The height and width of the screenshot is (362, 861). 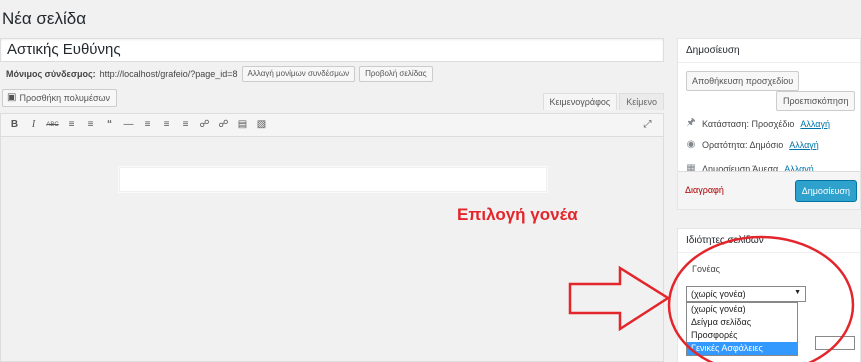 What do you see at coordinates (704, 190) in the screenshot?
I see `delete-link: Διαγραφή` at bounding box center [704, 190].